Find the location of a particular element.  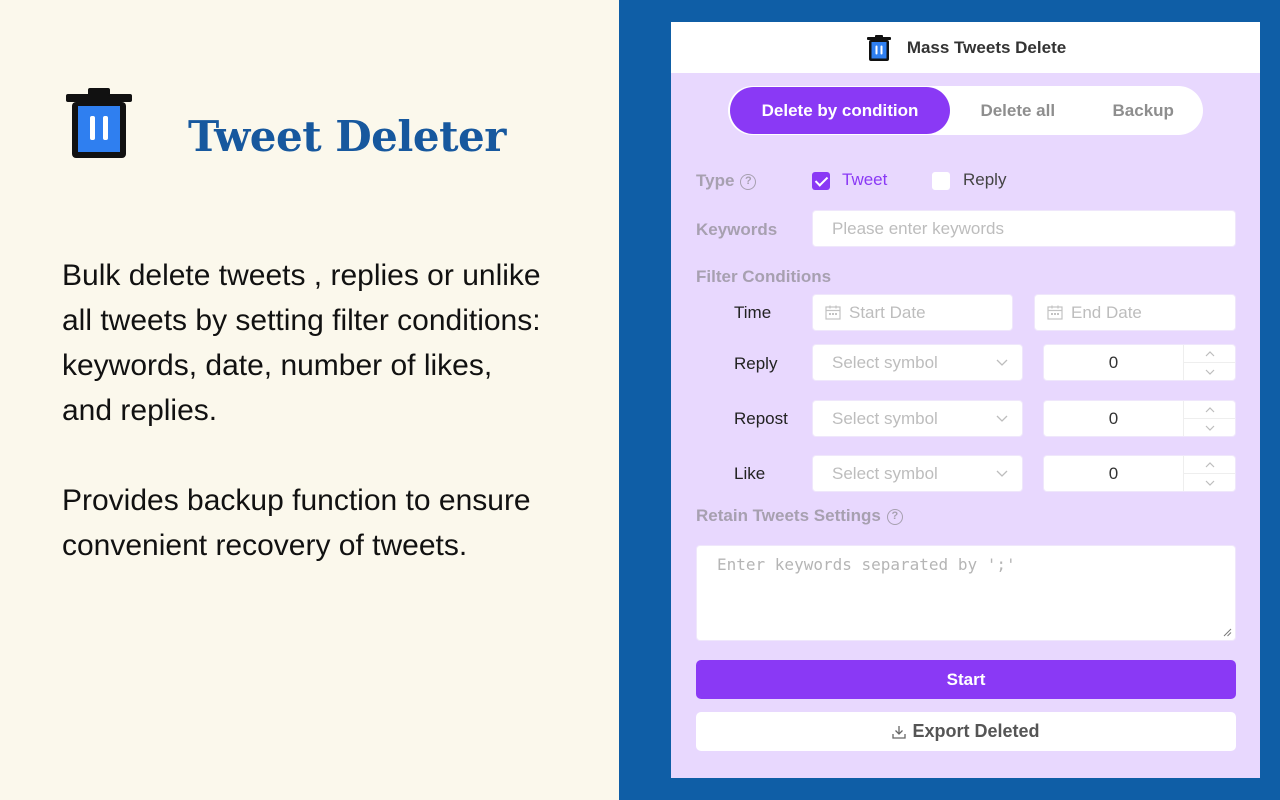

popup-header: Mass Tweets Delete is located at coordinates (965, 47).